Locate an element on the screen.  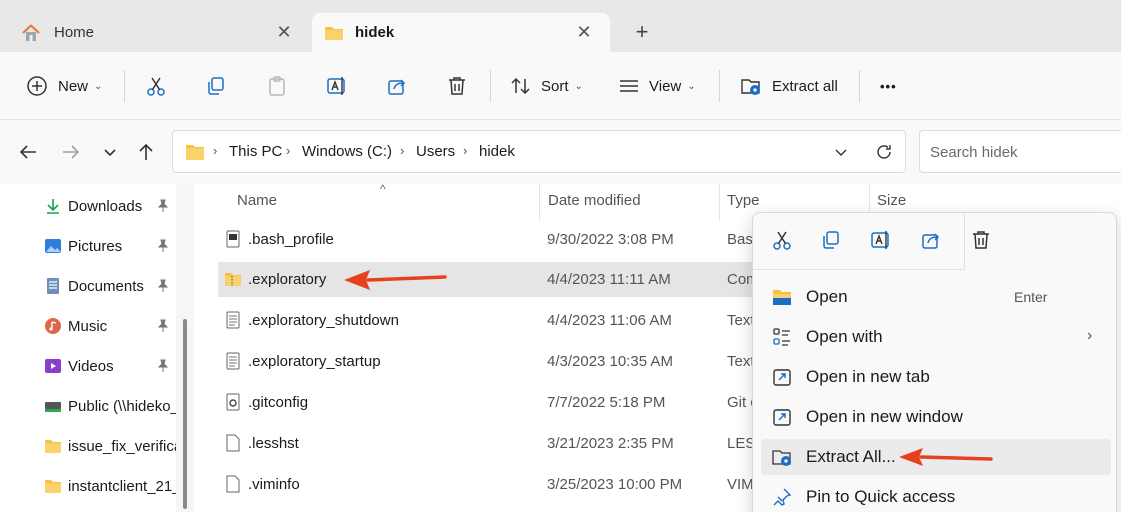
refresh-icon is located at coordinates (884, 152).